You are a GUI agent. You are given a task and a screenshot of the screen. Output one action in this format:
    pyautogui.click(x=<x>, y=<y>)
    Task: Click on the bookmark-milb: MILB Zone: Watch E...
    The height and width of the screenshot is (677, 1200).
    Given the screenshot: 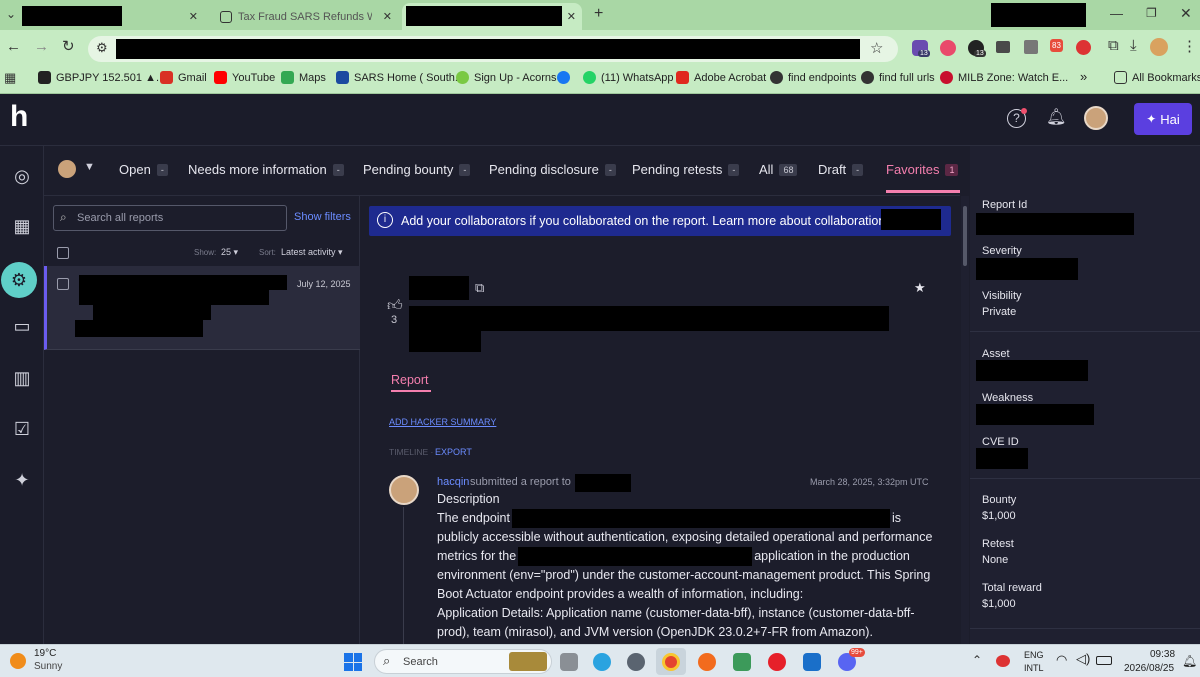 What is the action you would take?
    pyautogui.click(x=1004, y=77)
    